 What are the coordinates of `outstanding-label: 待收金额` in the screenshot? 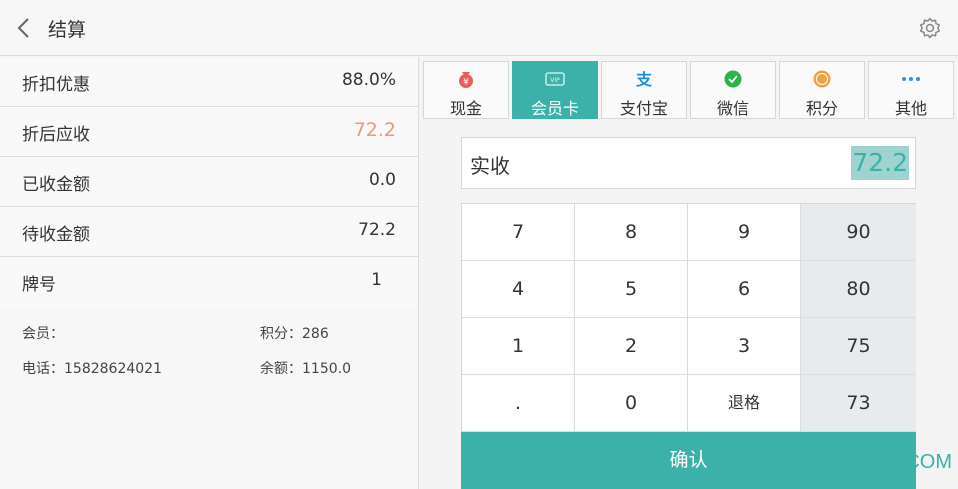 It's located at (56, 235).